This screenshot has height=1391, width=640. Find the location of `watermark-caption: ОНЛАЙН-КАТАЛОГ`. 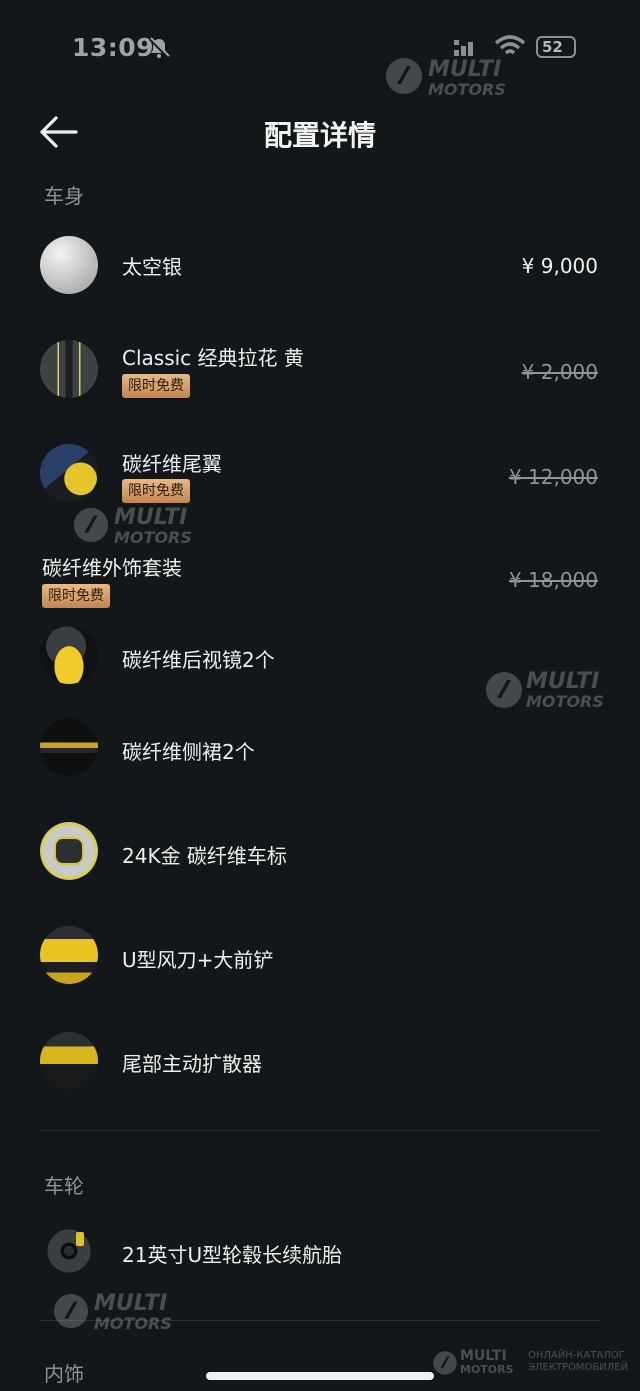

watermark-caption: ОНЛАЙН-КАТАЛОГ is located at coordinates (576, 1355).